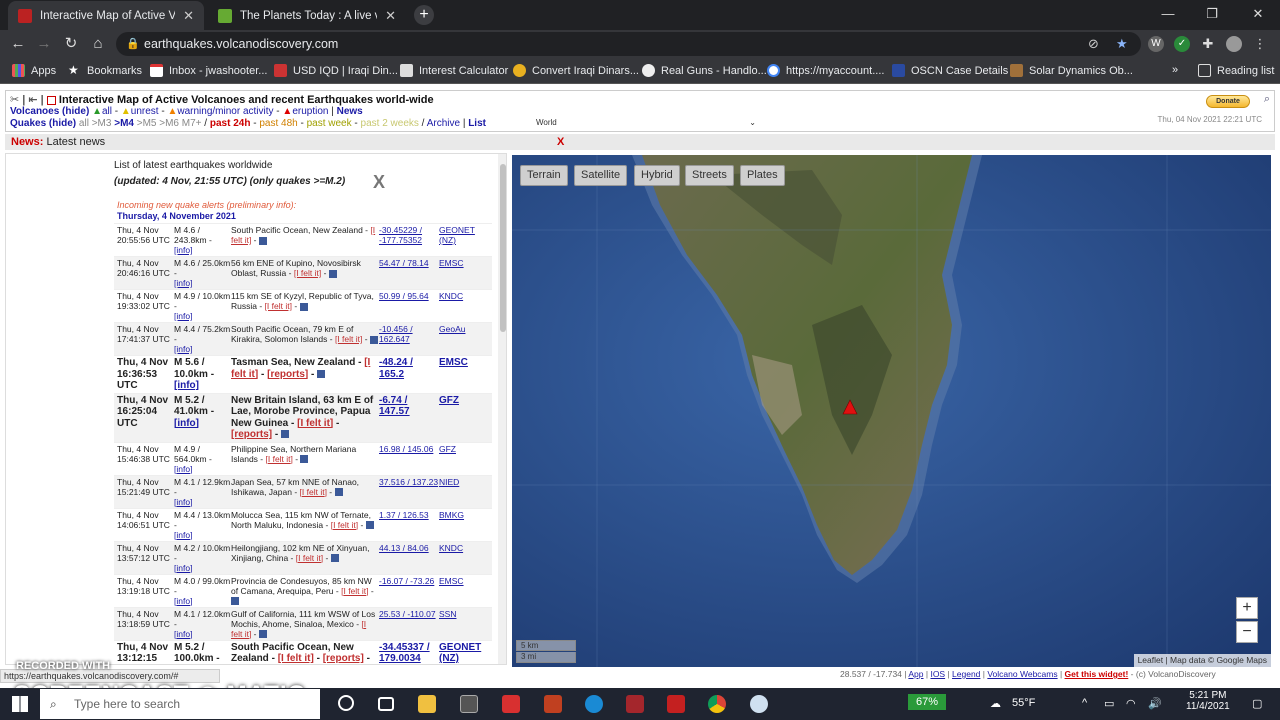  I want to click on list-link: List, so click(477, 123).